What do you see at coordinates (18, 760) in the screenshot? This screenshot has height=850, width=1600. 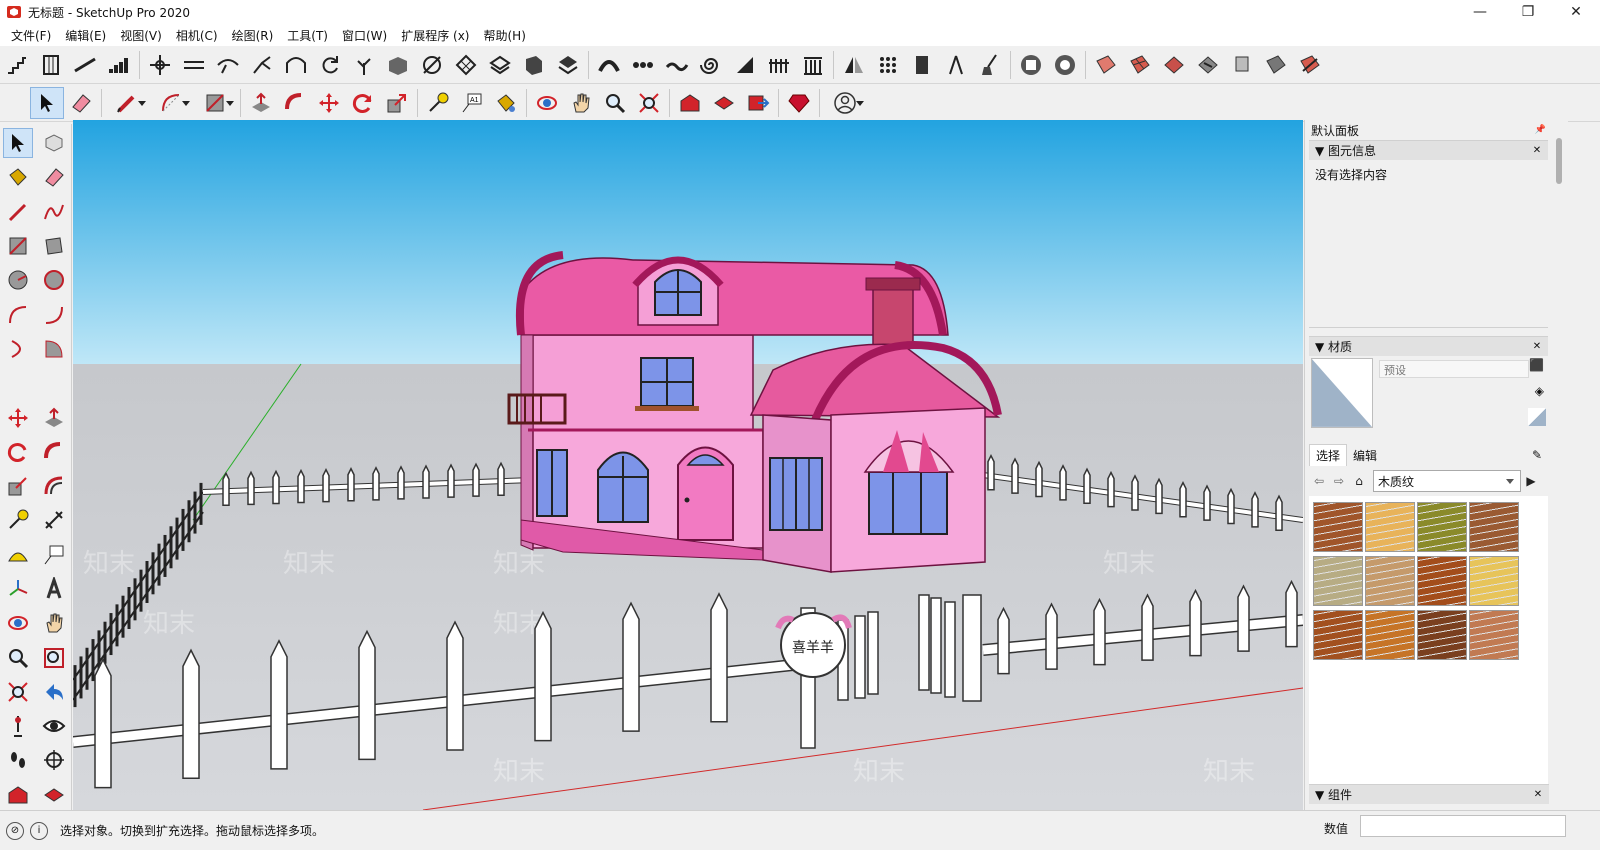 I see `walk-tool-icon` at bounding box center [18, 760].